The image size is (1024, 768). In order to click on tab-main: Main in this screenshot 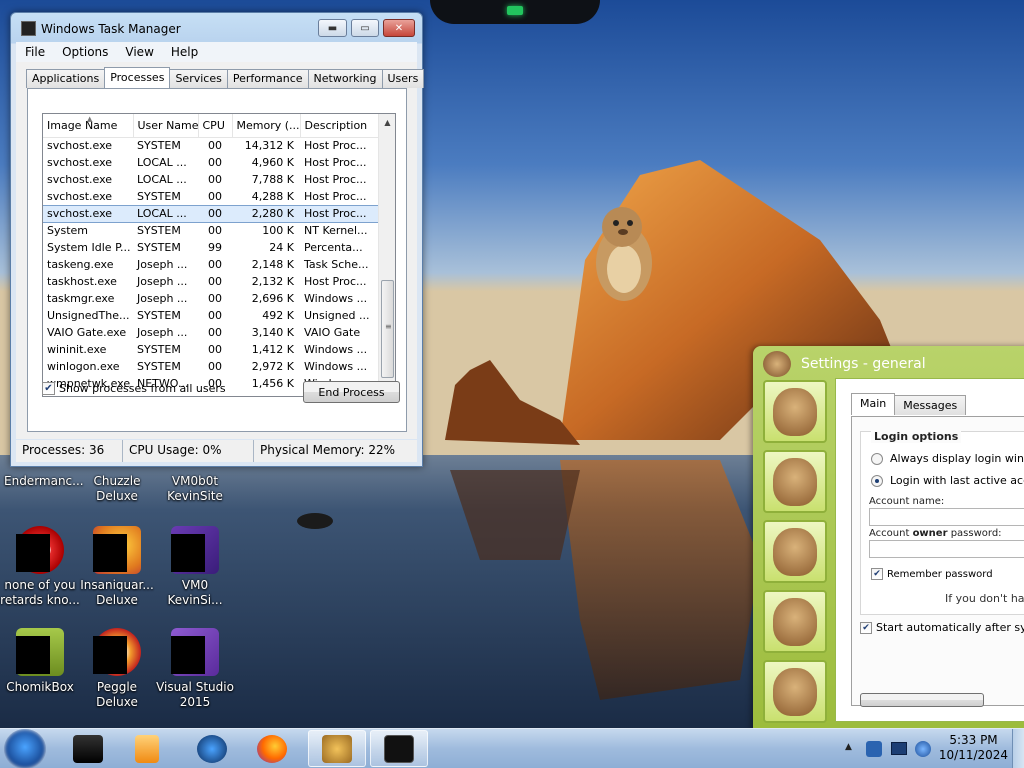, I will do `click(873, 404)`.